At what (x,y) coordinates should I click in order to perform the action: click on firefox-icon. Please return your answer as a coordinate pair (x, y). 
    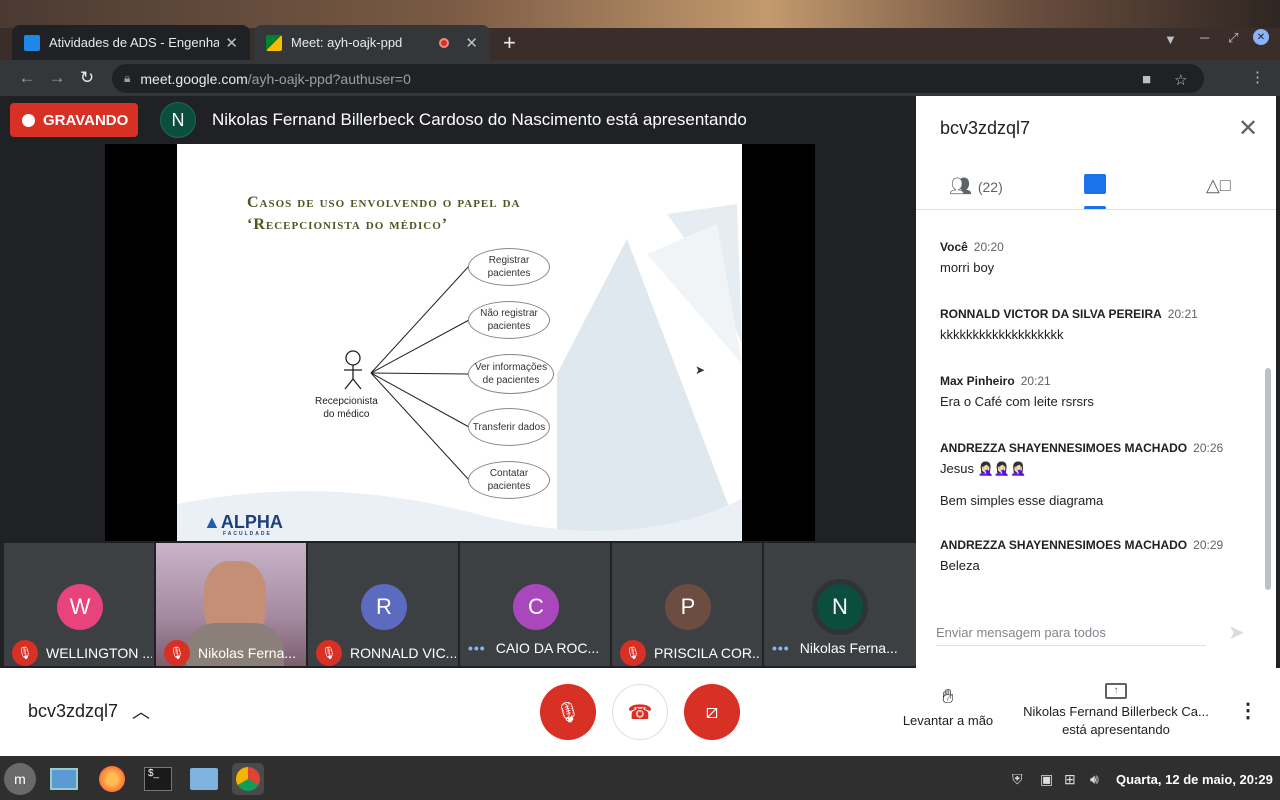
    Looking at the image, I should click on (112, 779).